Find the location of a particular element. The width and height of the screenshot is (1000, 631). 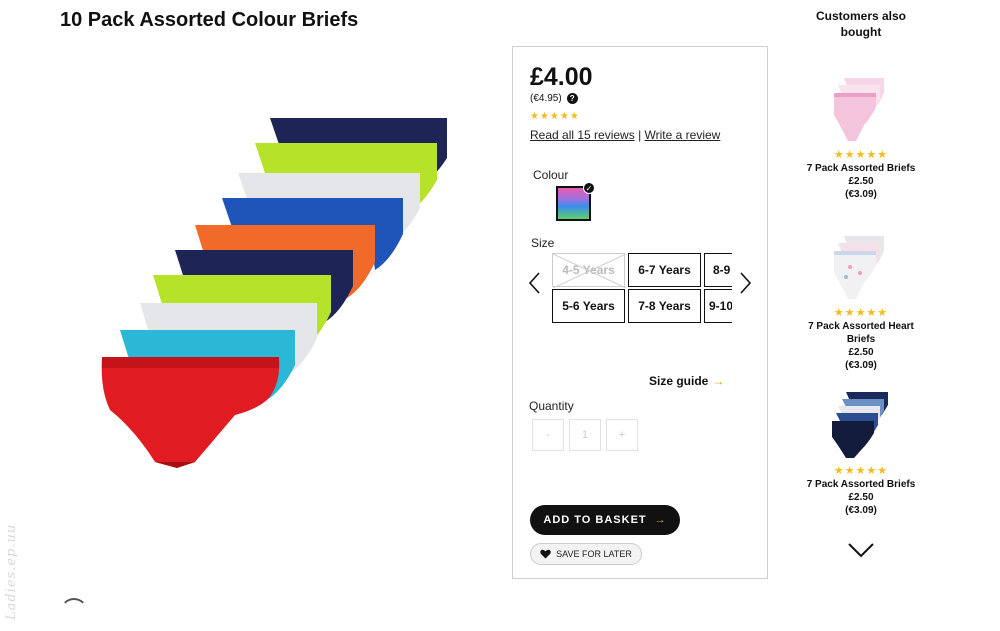

write-review-link: Write a review is located at coordinates (683, 135).